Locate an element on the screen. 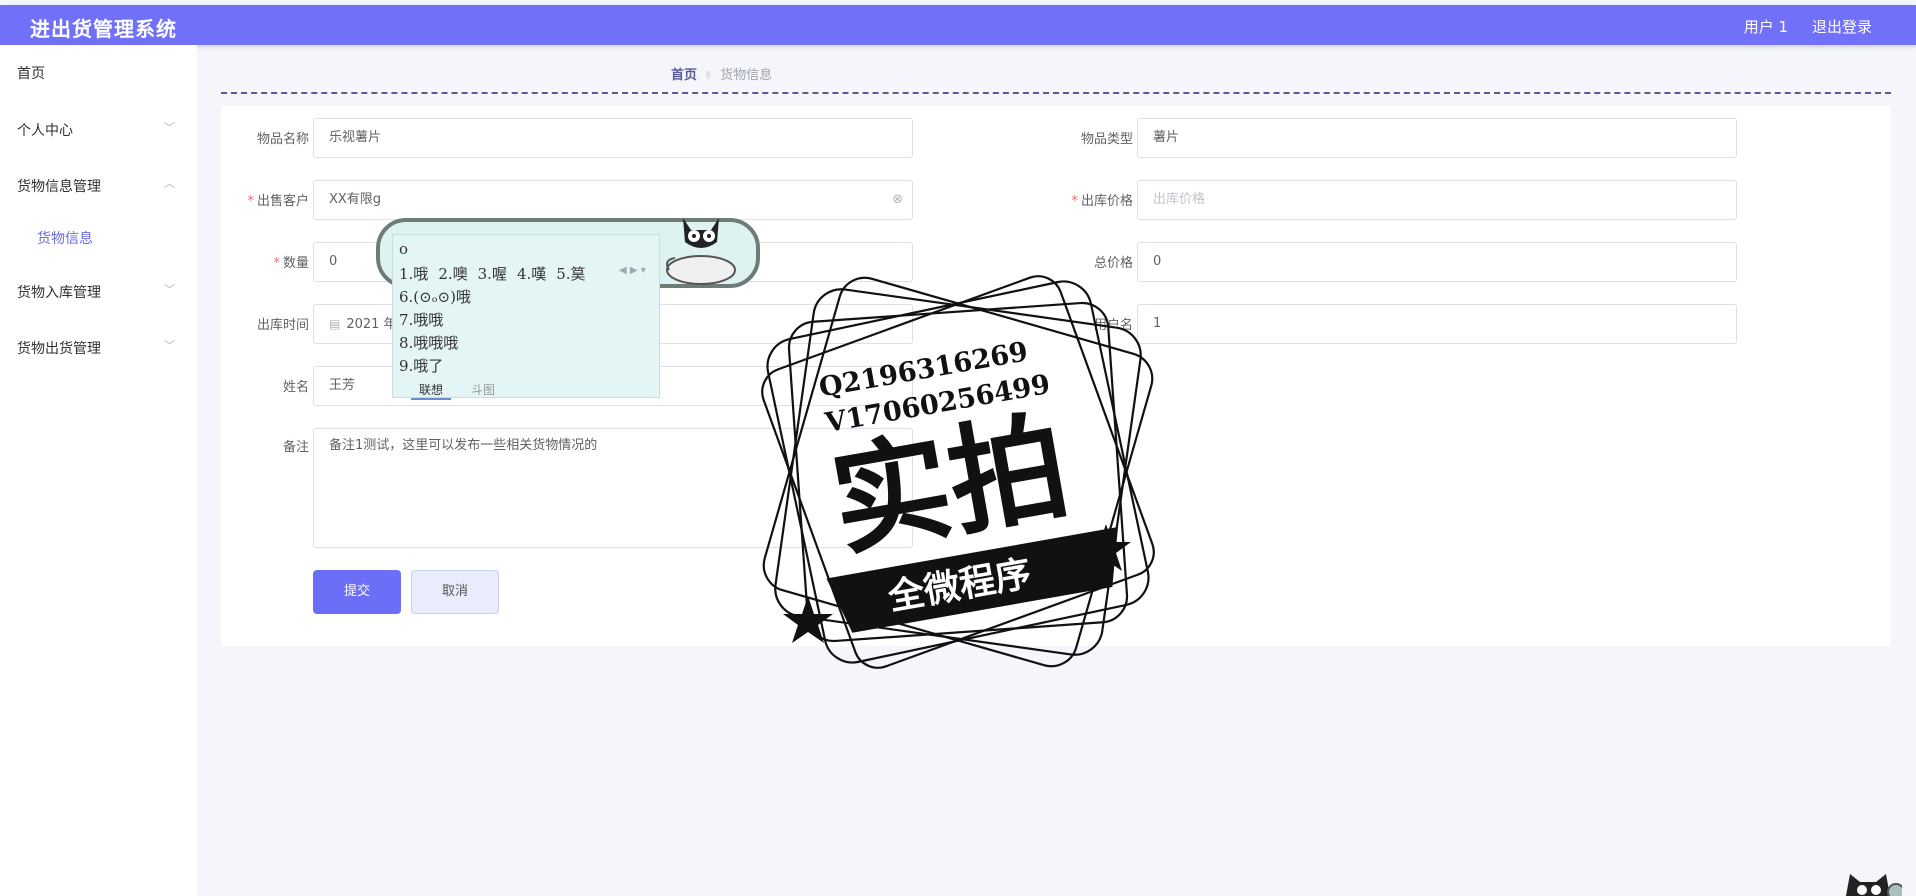 The image size is (1916, 896). ime-candidate: 4.嘆 is located at coordinates (531, 274).